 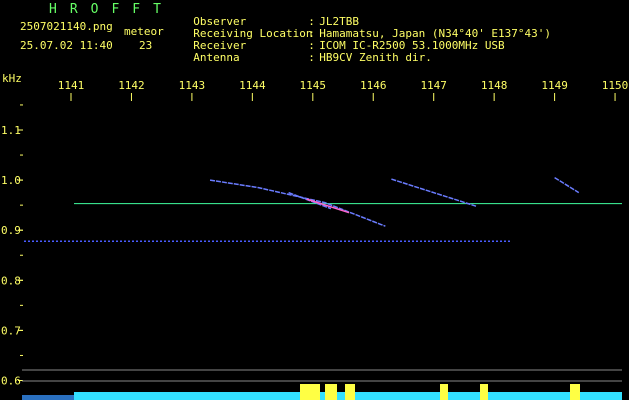 I want to click on y-tick-label: 0.9, so click(x=11, y=230).